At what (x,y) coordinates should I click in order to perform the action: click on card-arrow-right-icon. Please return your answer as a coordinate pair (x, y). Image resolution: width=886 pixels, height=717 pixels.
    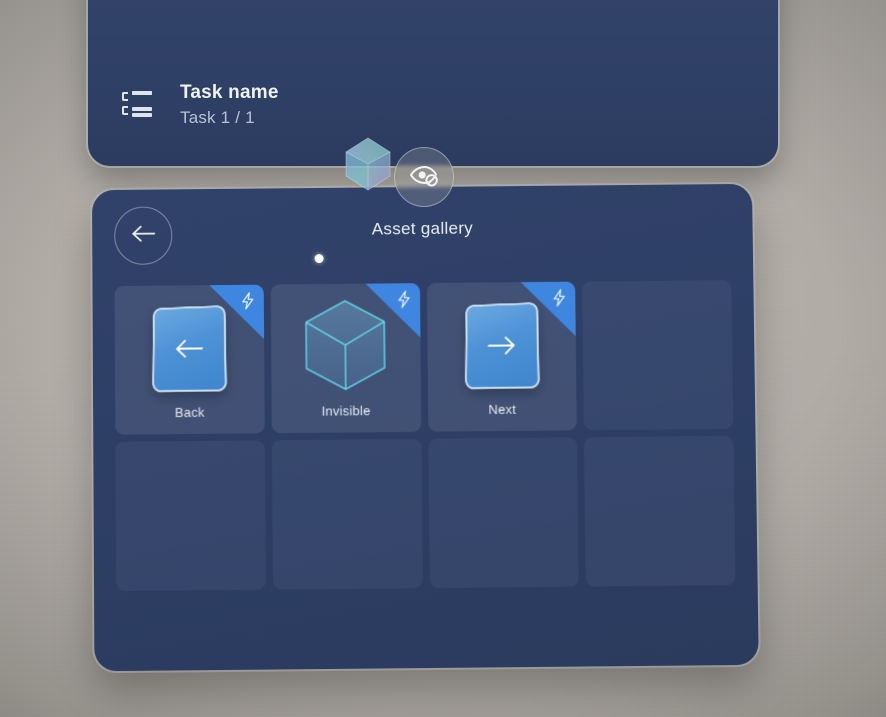
    Looking at the image, I should click on (502, 346).